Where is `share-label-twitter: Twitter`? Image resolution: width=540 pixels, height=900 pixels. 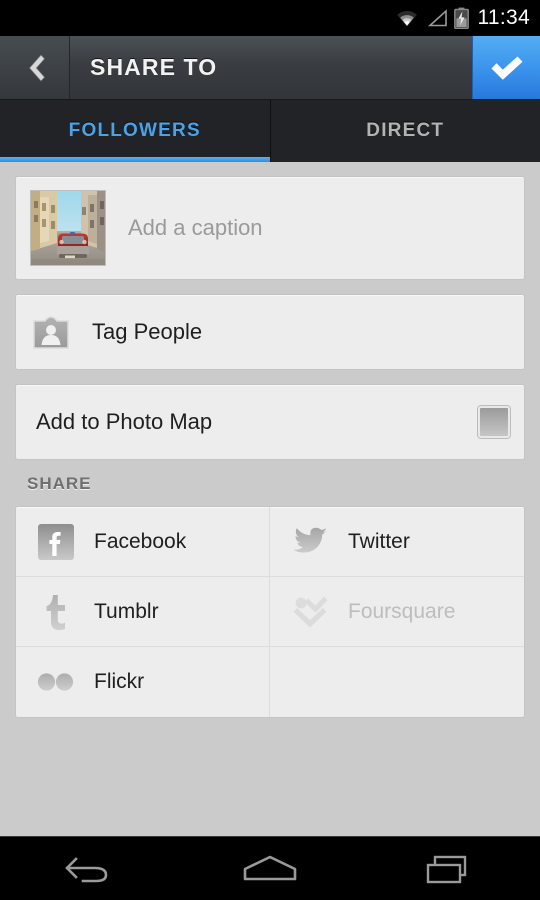 share-label-twitter: Twitter is located at coordinates (379, 541).